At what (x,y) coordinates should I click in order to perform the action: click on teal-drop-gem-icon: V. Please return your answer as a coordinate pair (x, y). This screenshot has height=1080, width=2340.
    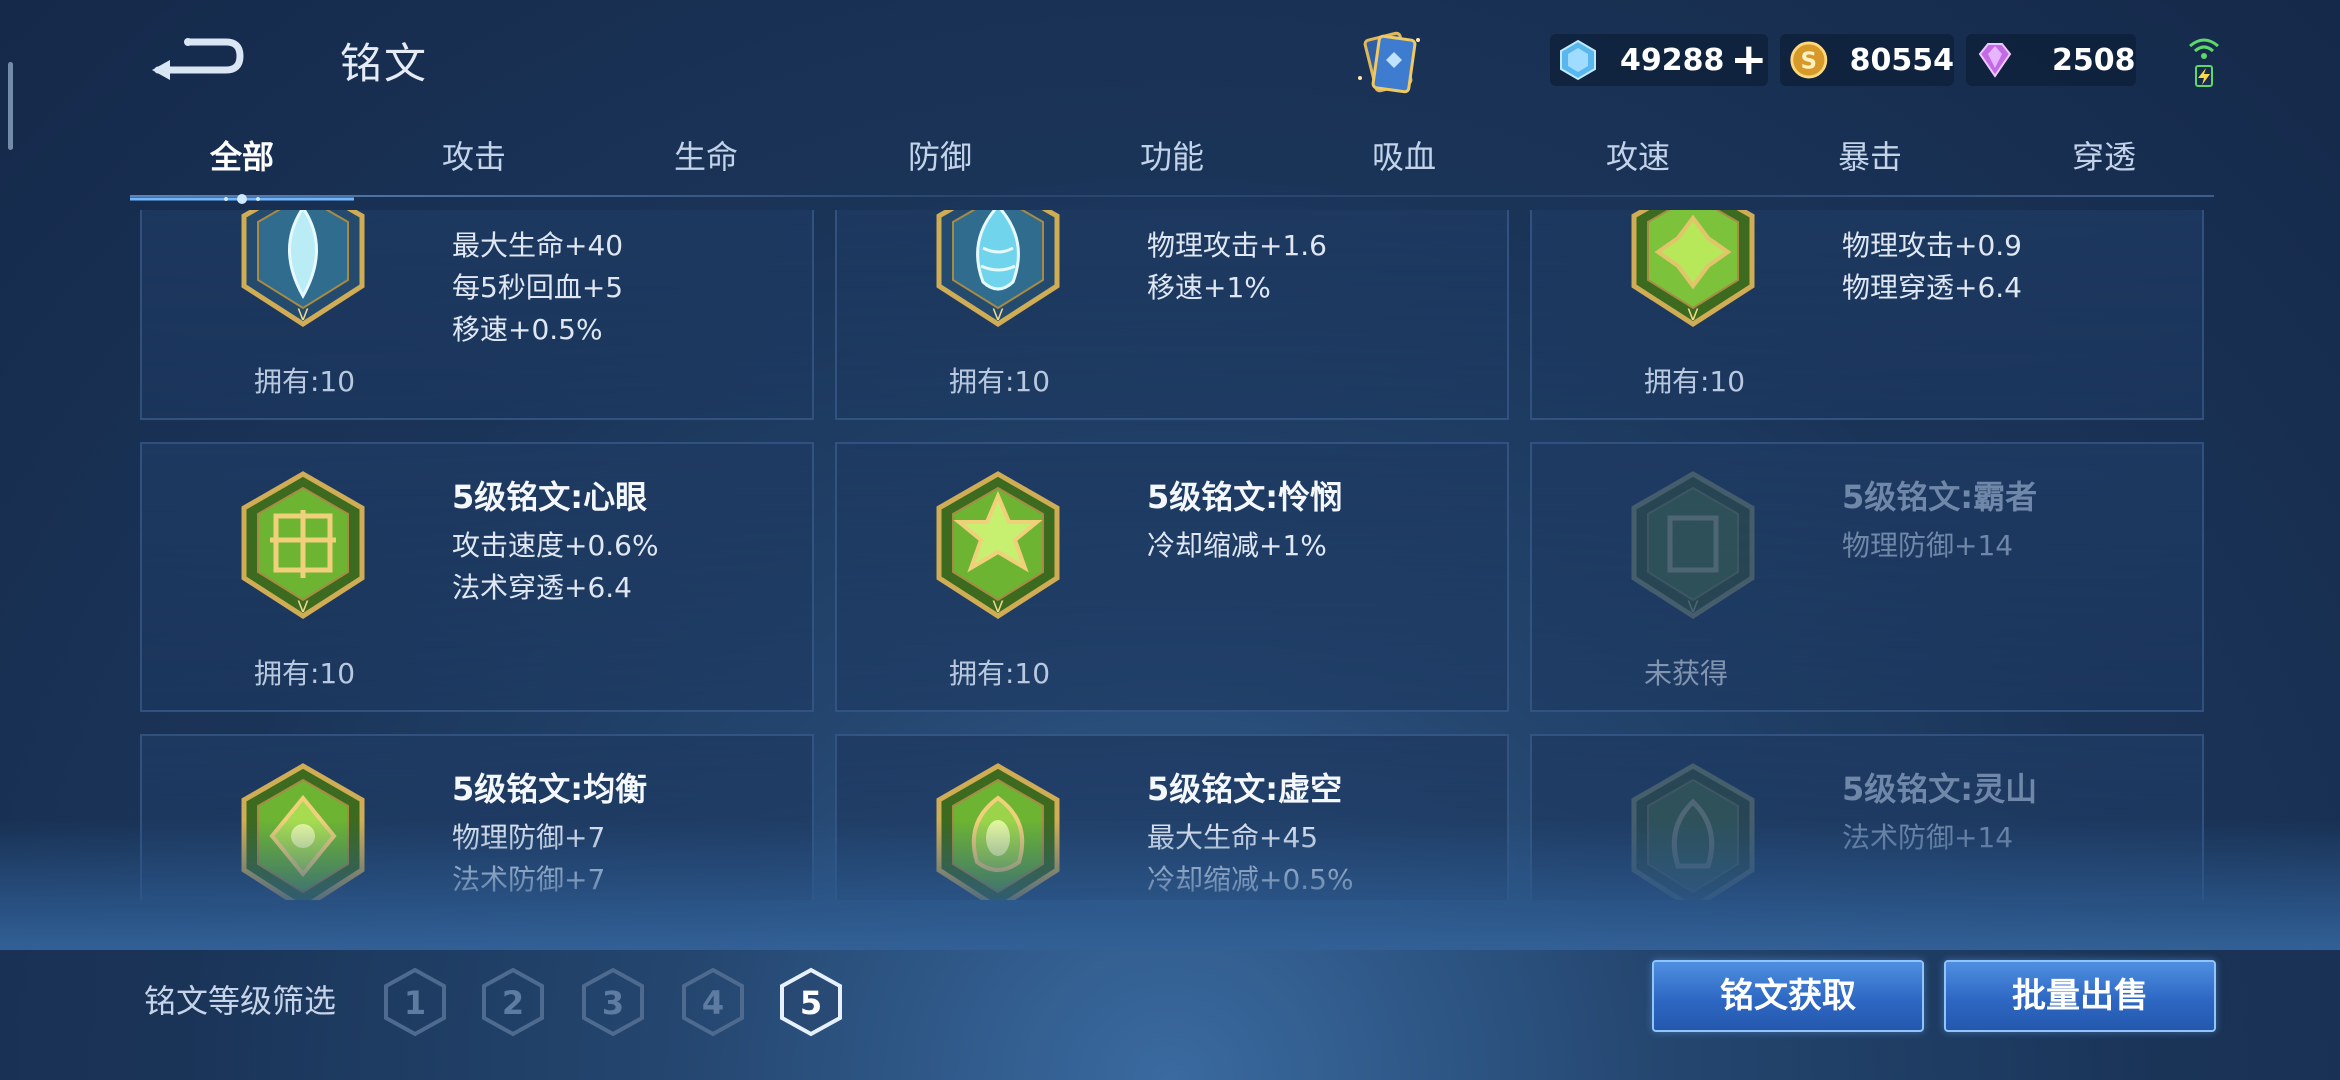
    Looking at the image, I should click on (303, 268).